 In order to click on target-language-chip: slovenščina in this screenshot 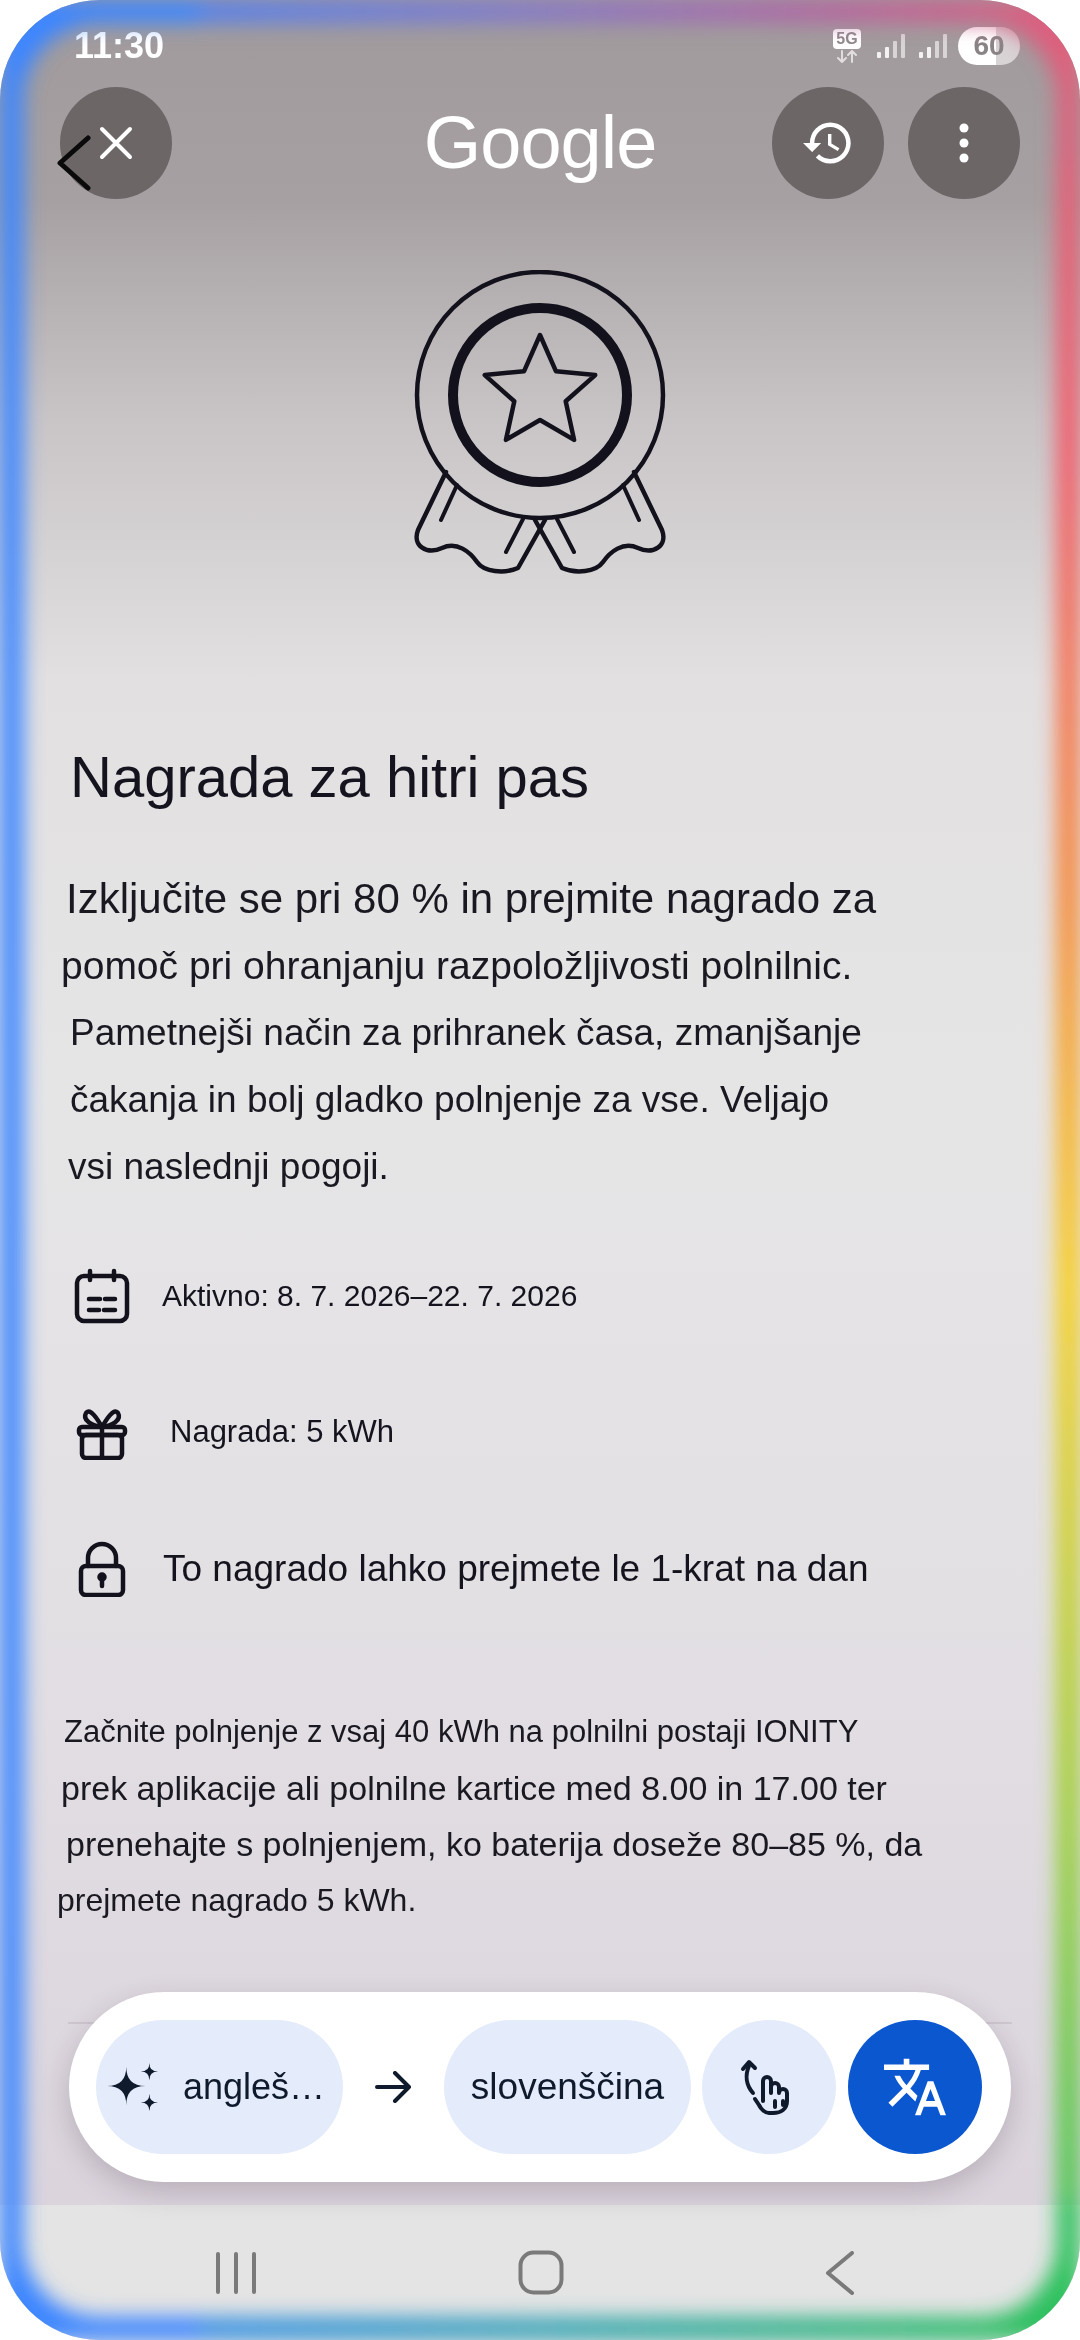, I will do `click(567, 2087)`.